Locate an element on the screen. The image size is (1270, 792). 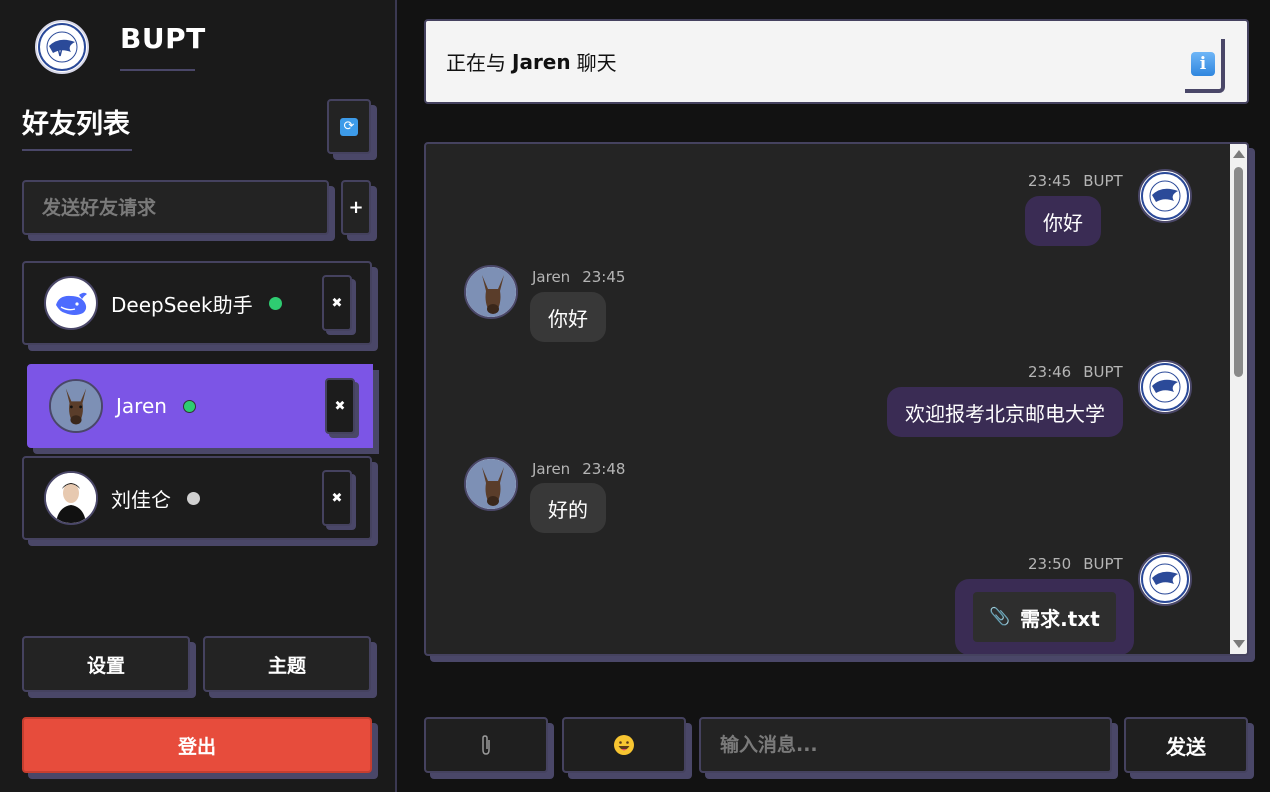
scroll-down-icon is located at coordinates (1239, 644).